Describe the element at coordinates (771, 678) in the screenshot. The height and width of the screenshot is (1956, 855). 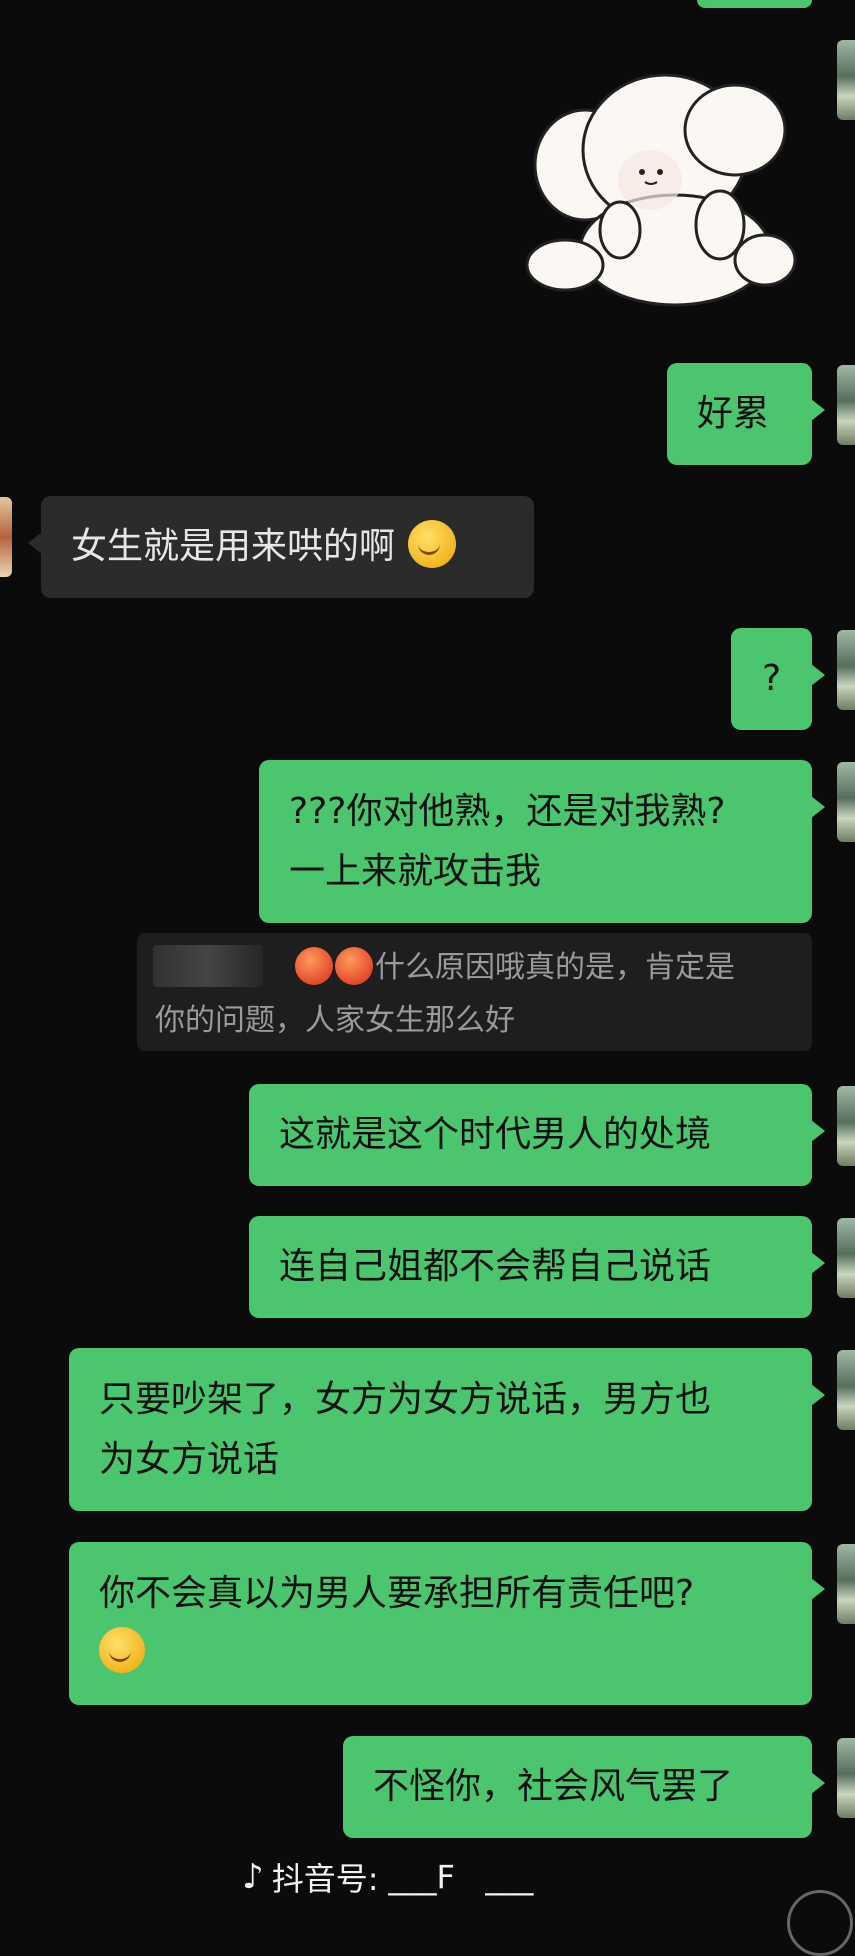
I see `message-text: ?` at that location.